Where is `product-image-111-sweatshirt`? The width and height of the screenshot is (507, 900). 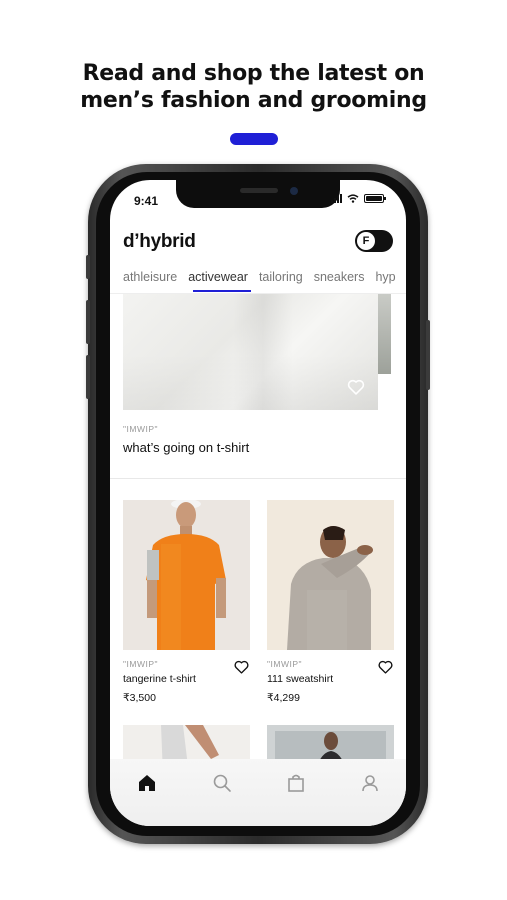 product-image-111-sweatshirt is located at coordinates (330, 575).